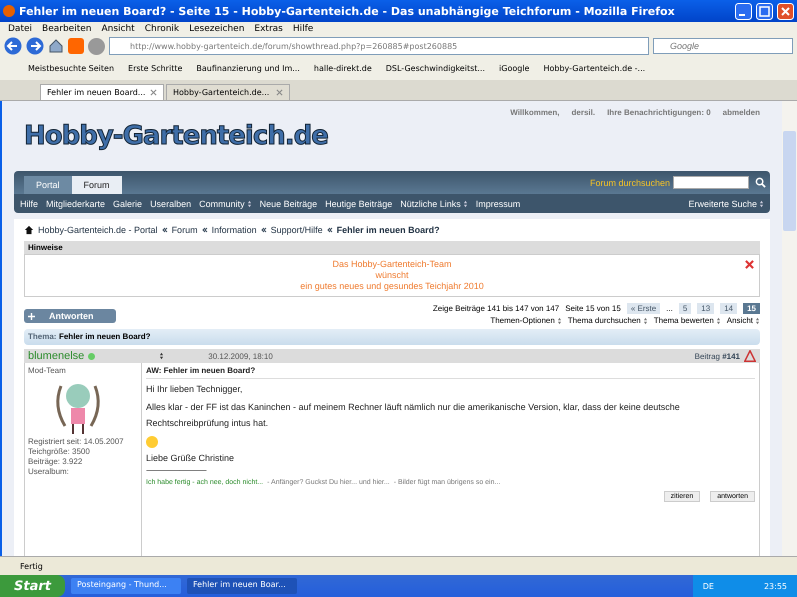  I want to click on user-menu-icon, so click(161, 356).